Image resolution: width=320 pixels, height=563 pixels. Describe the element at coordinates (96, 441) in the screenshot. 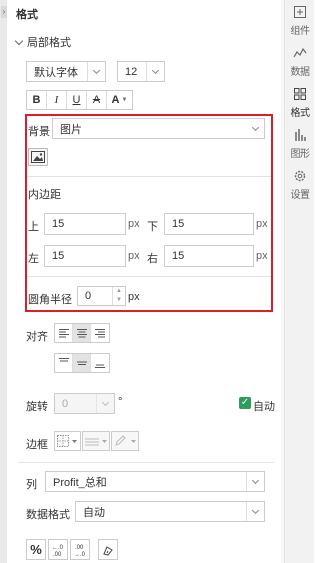

I see `border-line-button` at that location.